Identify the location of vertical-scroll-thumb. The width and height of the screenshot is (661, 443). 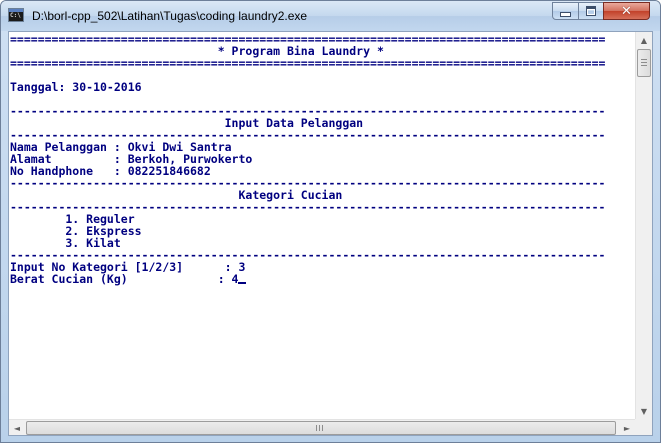
(644, 63).